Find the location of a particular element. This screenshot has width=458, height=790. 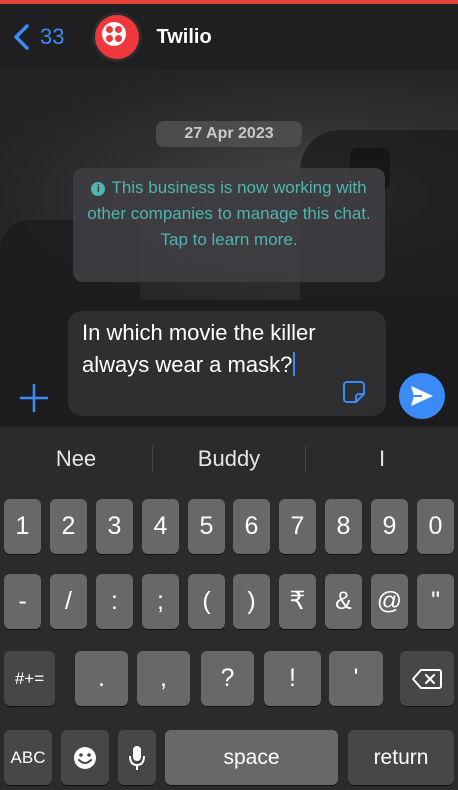

key-comma: , is located at coordinates (163, 678).